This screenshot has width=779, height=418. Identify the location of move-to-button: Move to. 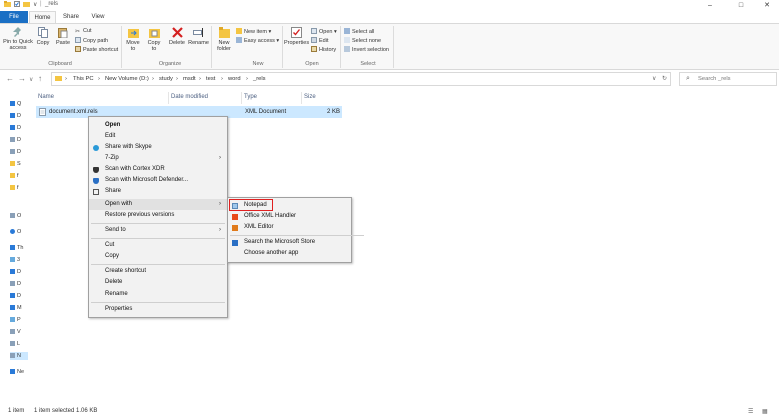
(133, 39).